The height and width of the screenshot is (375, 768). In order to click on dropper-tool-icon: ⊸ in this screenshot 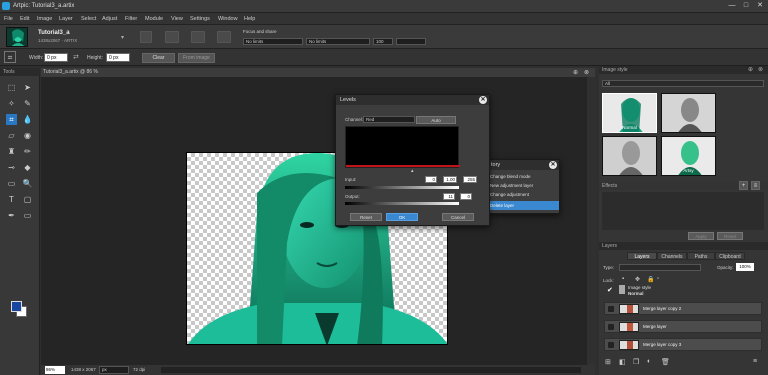, I will do `click(11, 167)`.